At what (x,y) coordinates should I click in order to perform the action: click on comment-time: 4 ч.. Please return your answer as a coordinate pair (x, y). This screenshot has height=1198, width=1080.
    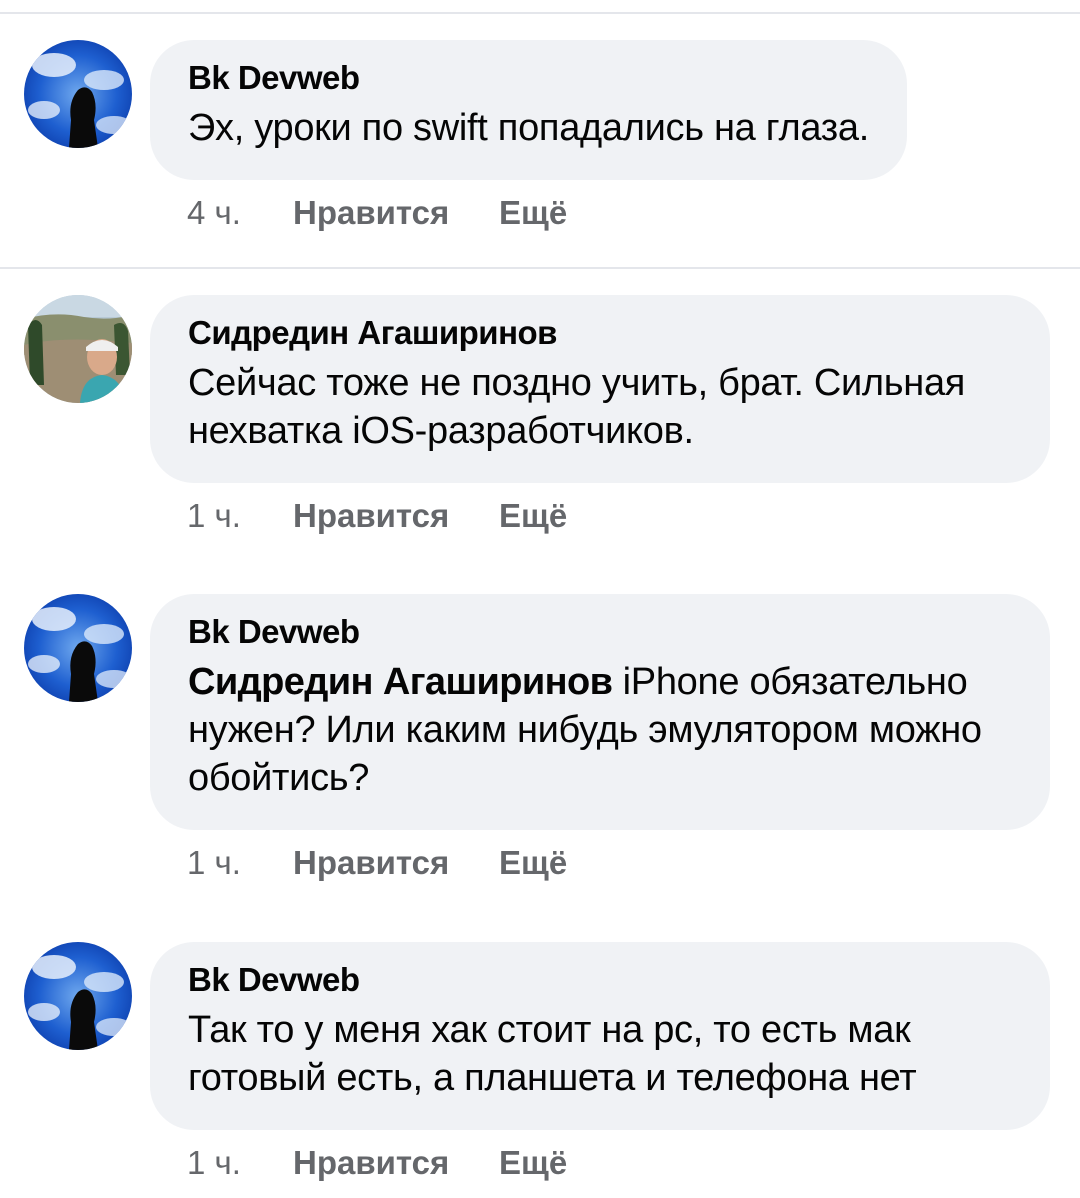
    Looking at the image, I should click on (240, 213).